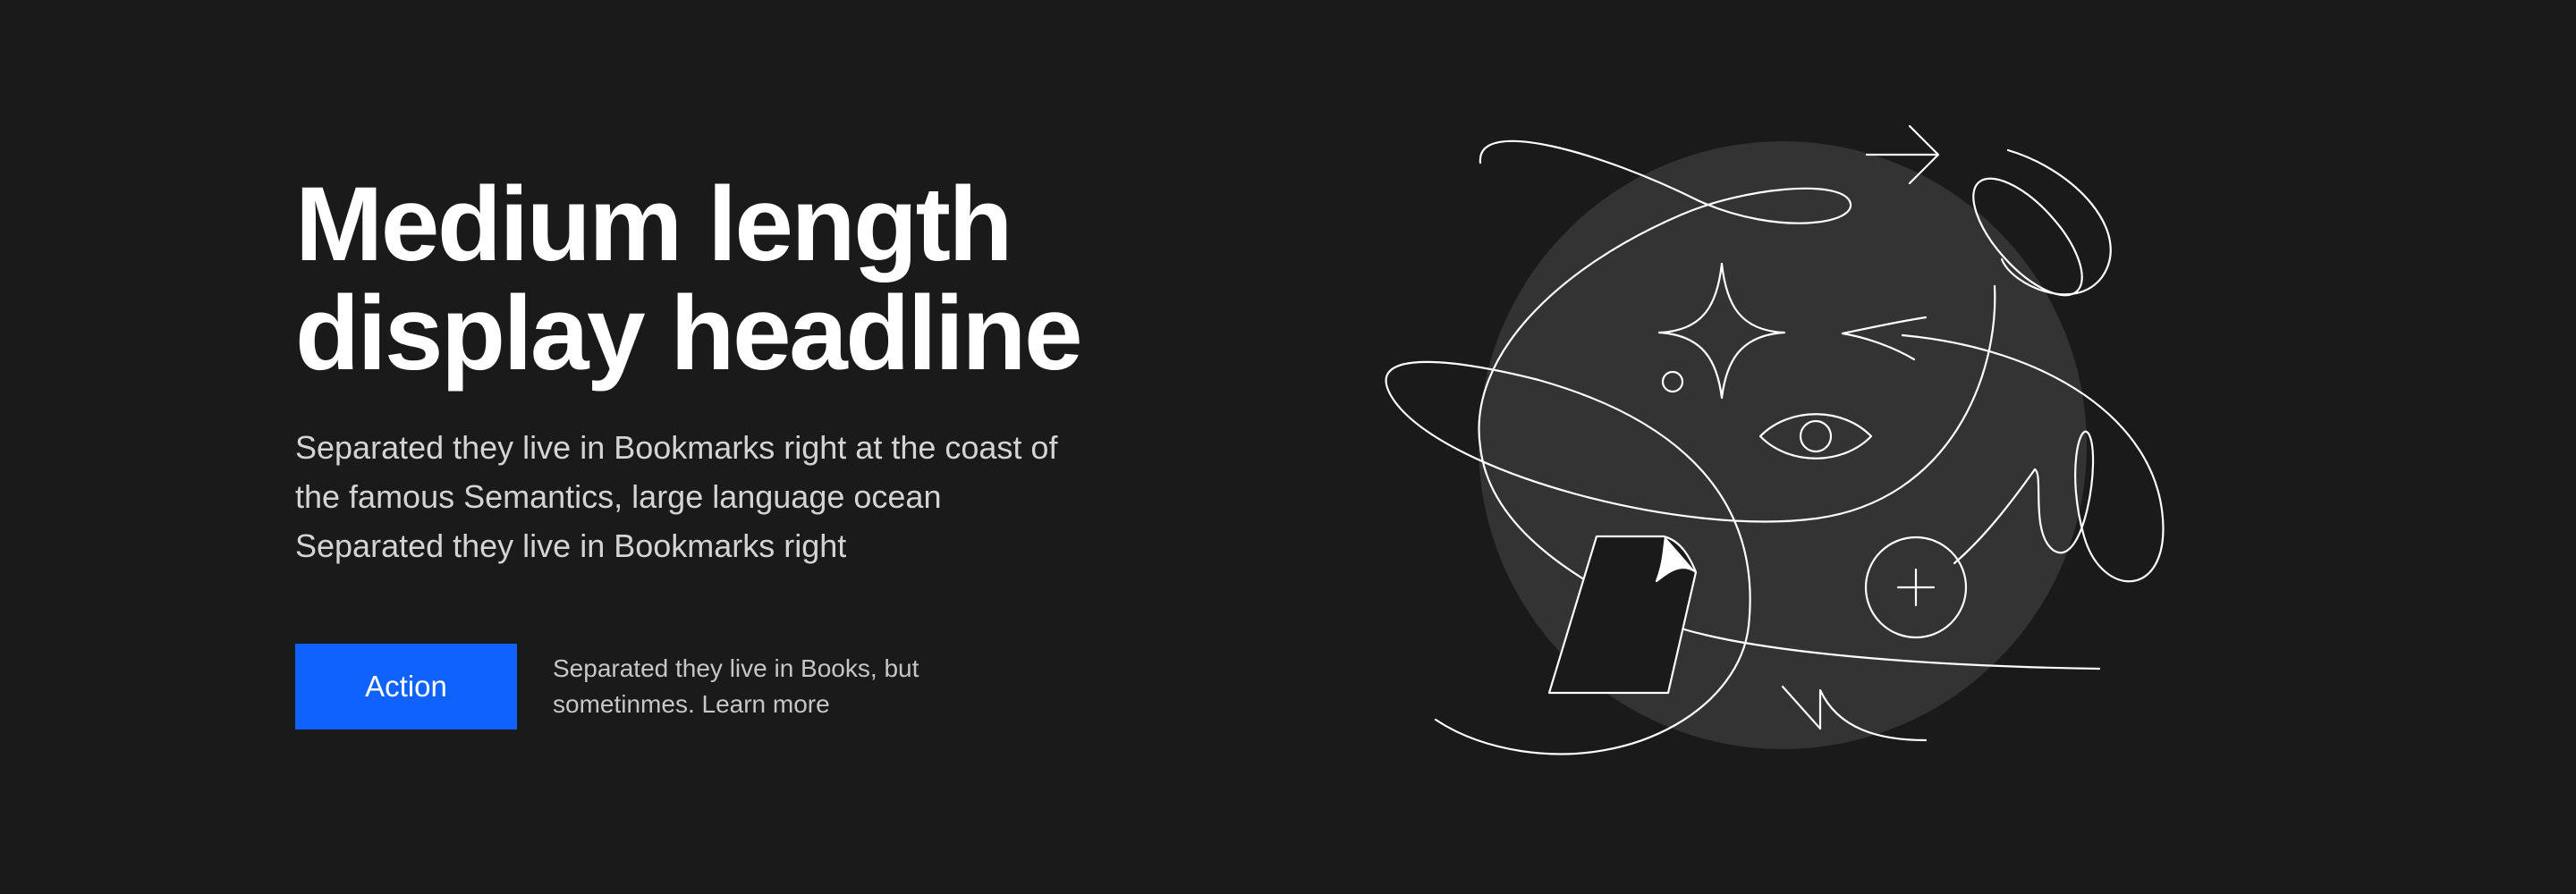  I want to click on headline-line-1: Medium length, so click(654, 224).